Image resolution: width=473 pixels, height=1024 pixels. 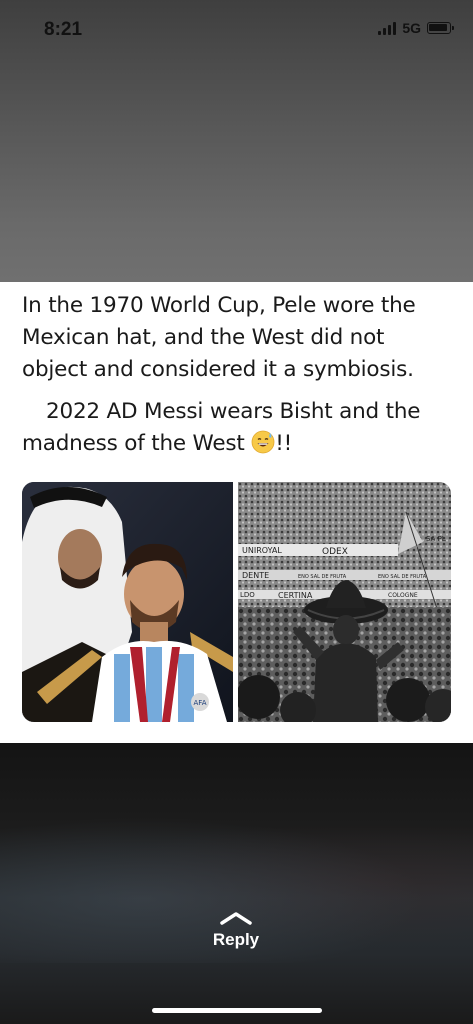 What do you see at coordinates (236, 31) in the screenshot?
I see `status-bar: 8:21 5G` at bounding box center [236, 31].